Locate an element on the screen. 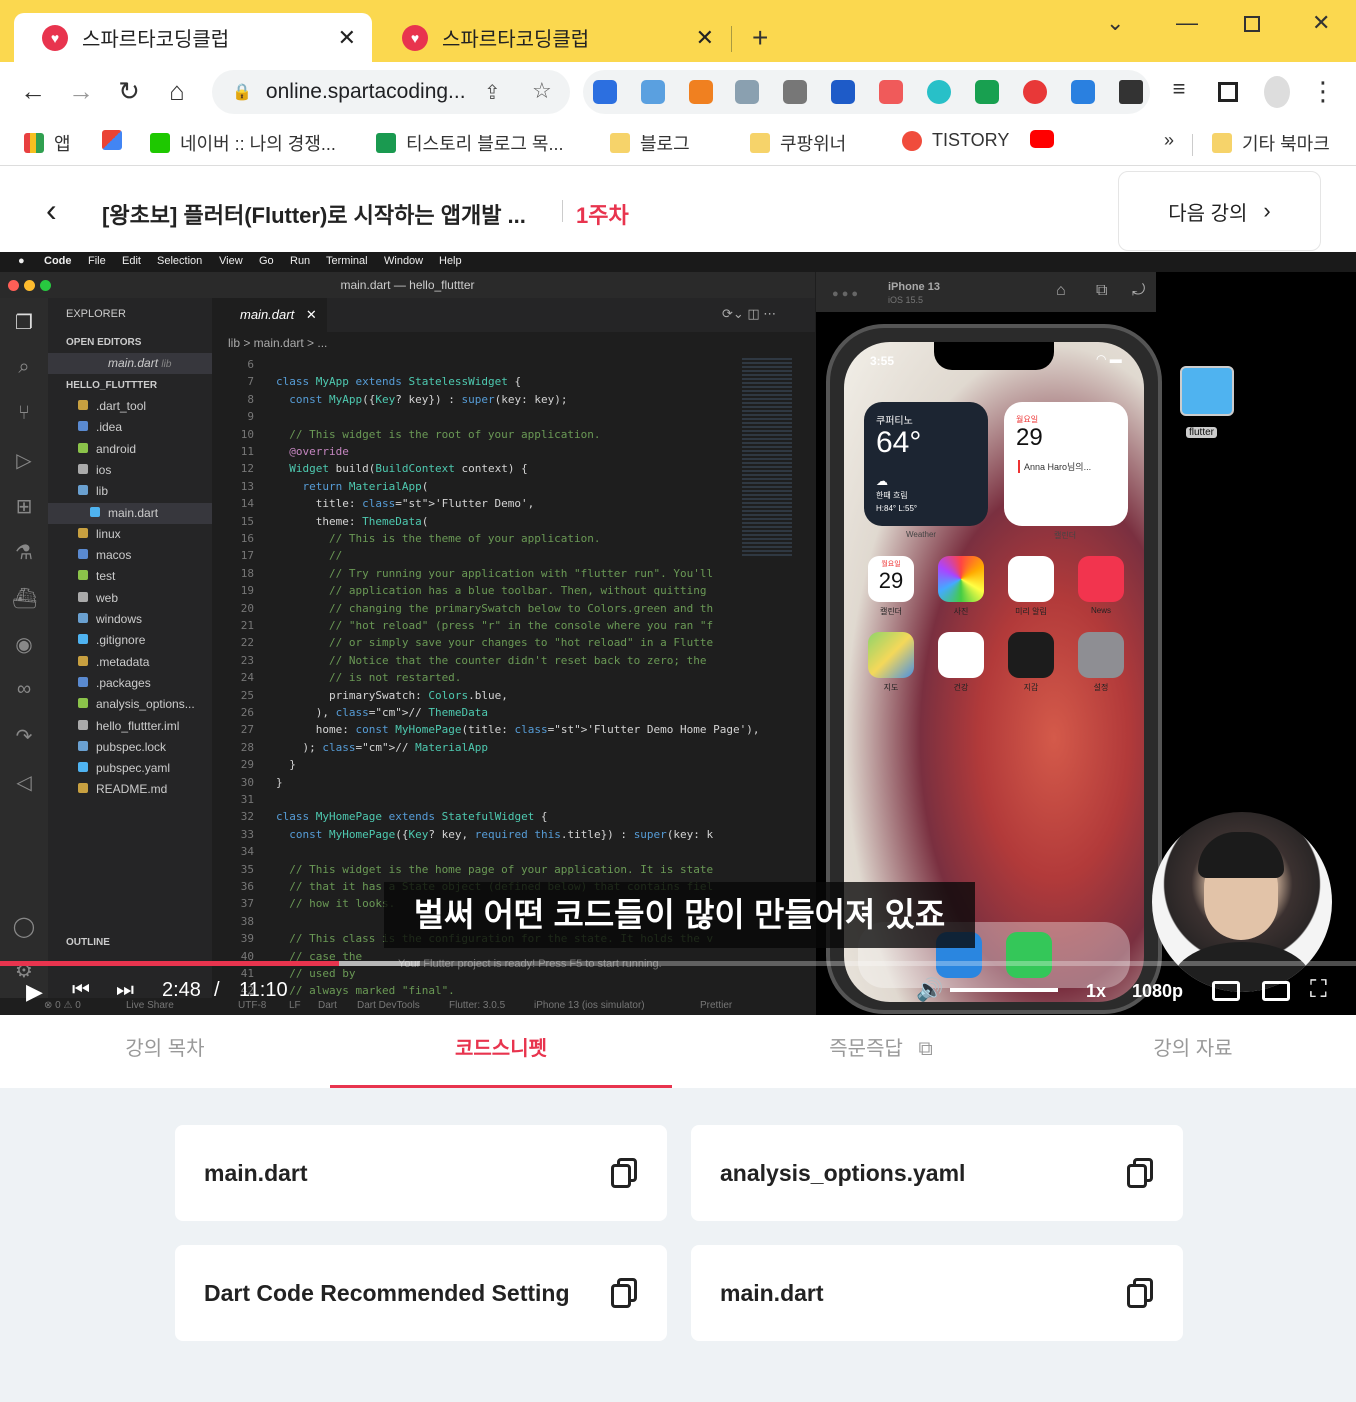 The image size is (1356, 1402). duration: 11:10 is located at coordinates (263, 990).